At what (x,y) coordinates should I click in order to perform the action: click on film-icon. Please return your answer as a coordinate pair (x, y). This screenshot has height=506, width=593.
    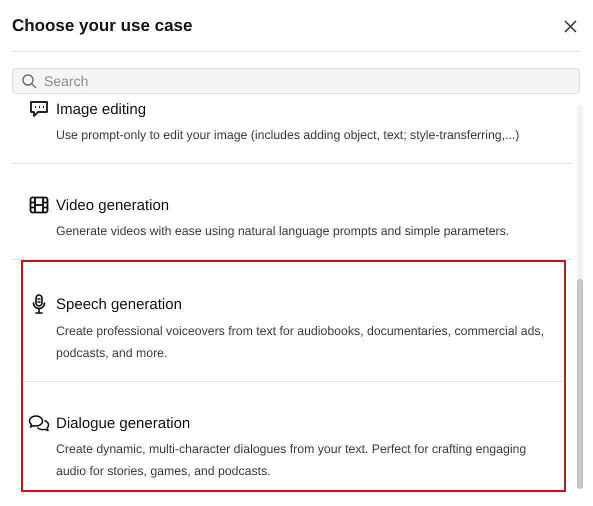
    Looking at the image, I should click on (39, 205).